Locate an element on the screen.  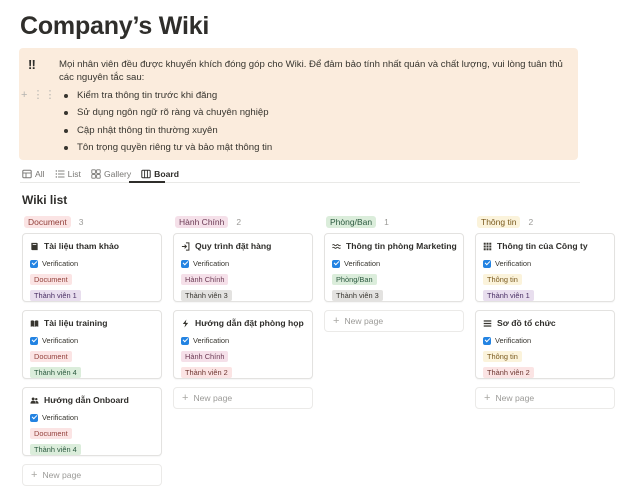
book-icon is located at coordinates (34, 246).